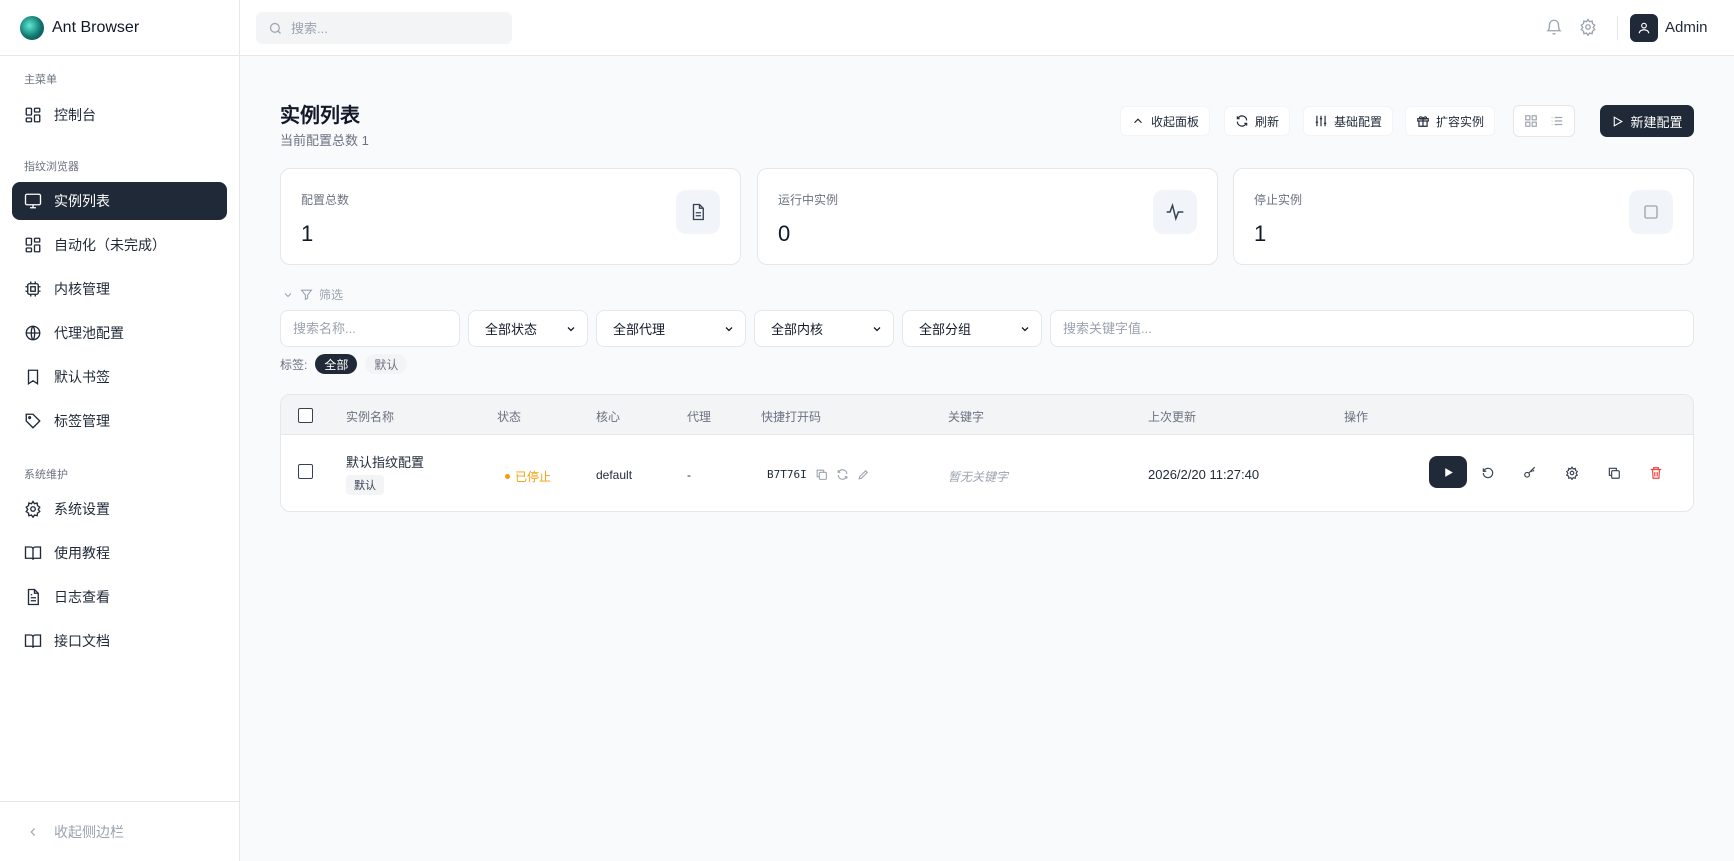  What do you see at coordinates (1614, 473) in the screenshot?
I see `copy-button` at bounding box center [1614, 473].